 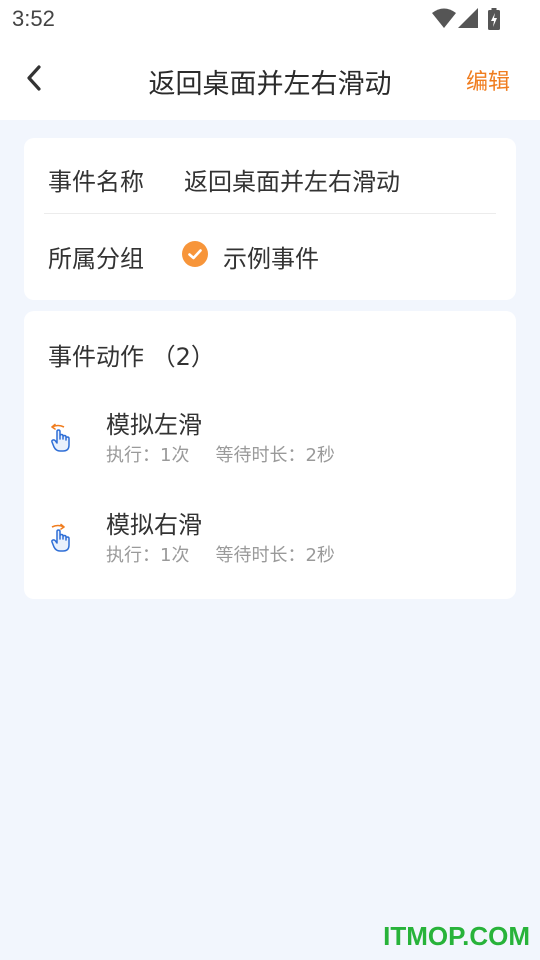 What do you see at coordinates (154, 525) in the screenshot?
I see `action-name: 模拟右滑` at bounding box center [154, 525].